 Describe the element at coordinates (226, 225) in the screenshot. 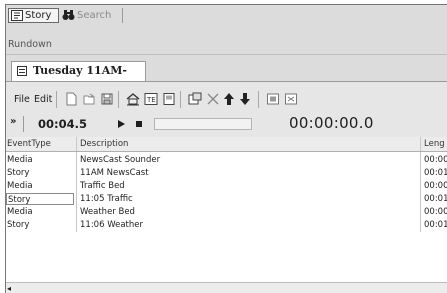

I see `table-row: Story 11:06 Weather 00:01` at that location.